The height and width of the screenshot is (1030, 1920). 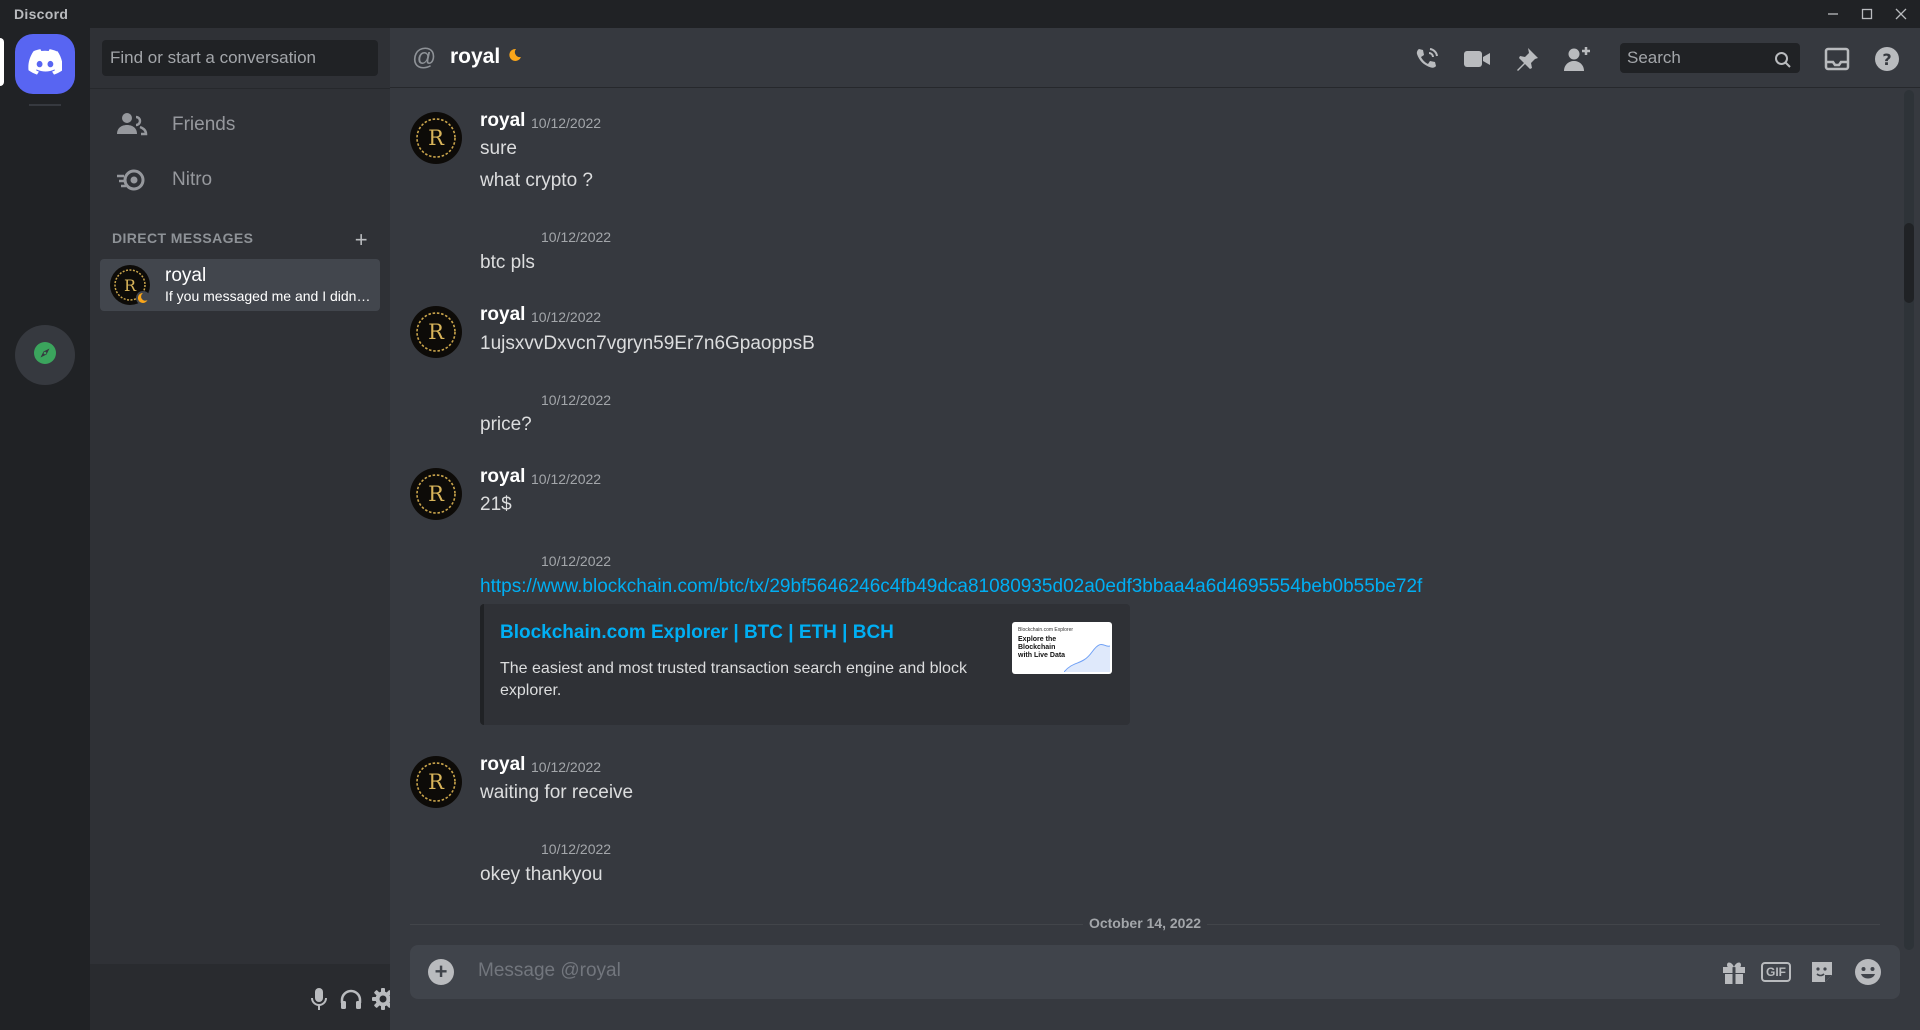 I want to click on date-divider: October 14, 2022, so click(x=1145, y=924).